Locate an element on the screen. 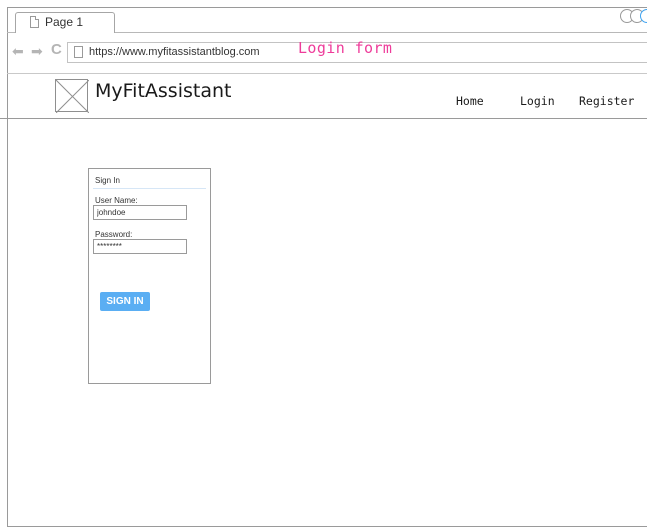 This screenshot has width=647, height=527. image-placeholder-icon is located at coordinates (72, 96).